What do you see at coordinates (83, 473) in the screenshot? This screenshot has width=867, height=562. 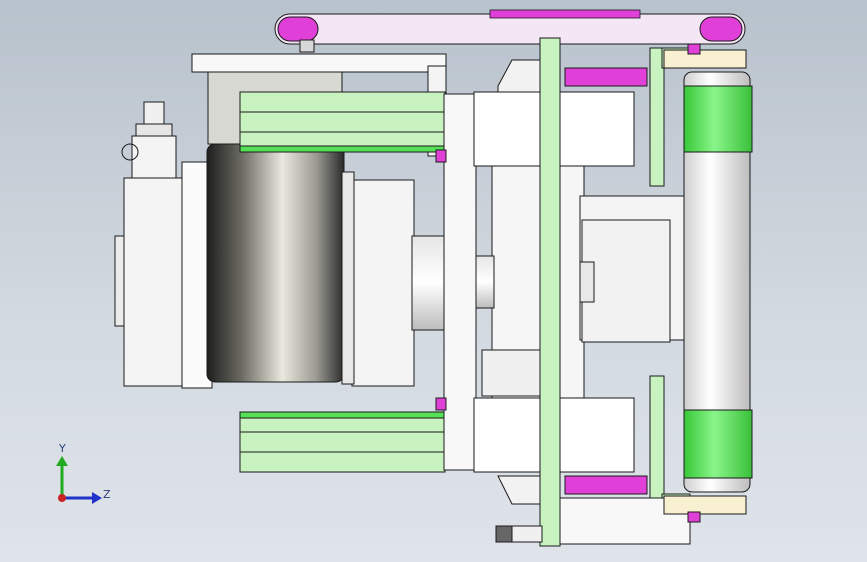 I see `coordinate-triad: Y Z` at bounding box center [83, 473].